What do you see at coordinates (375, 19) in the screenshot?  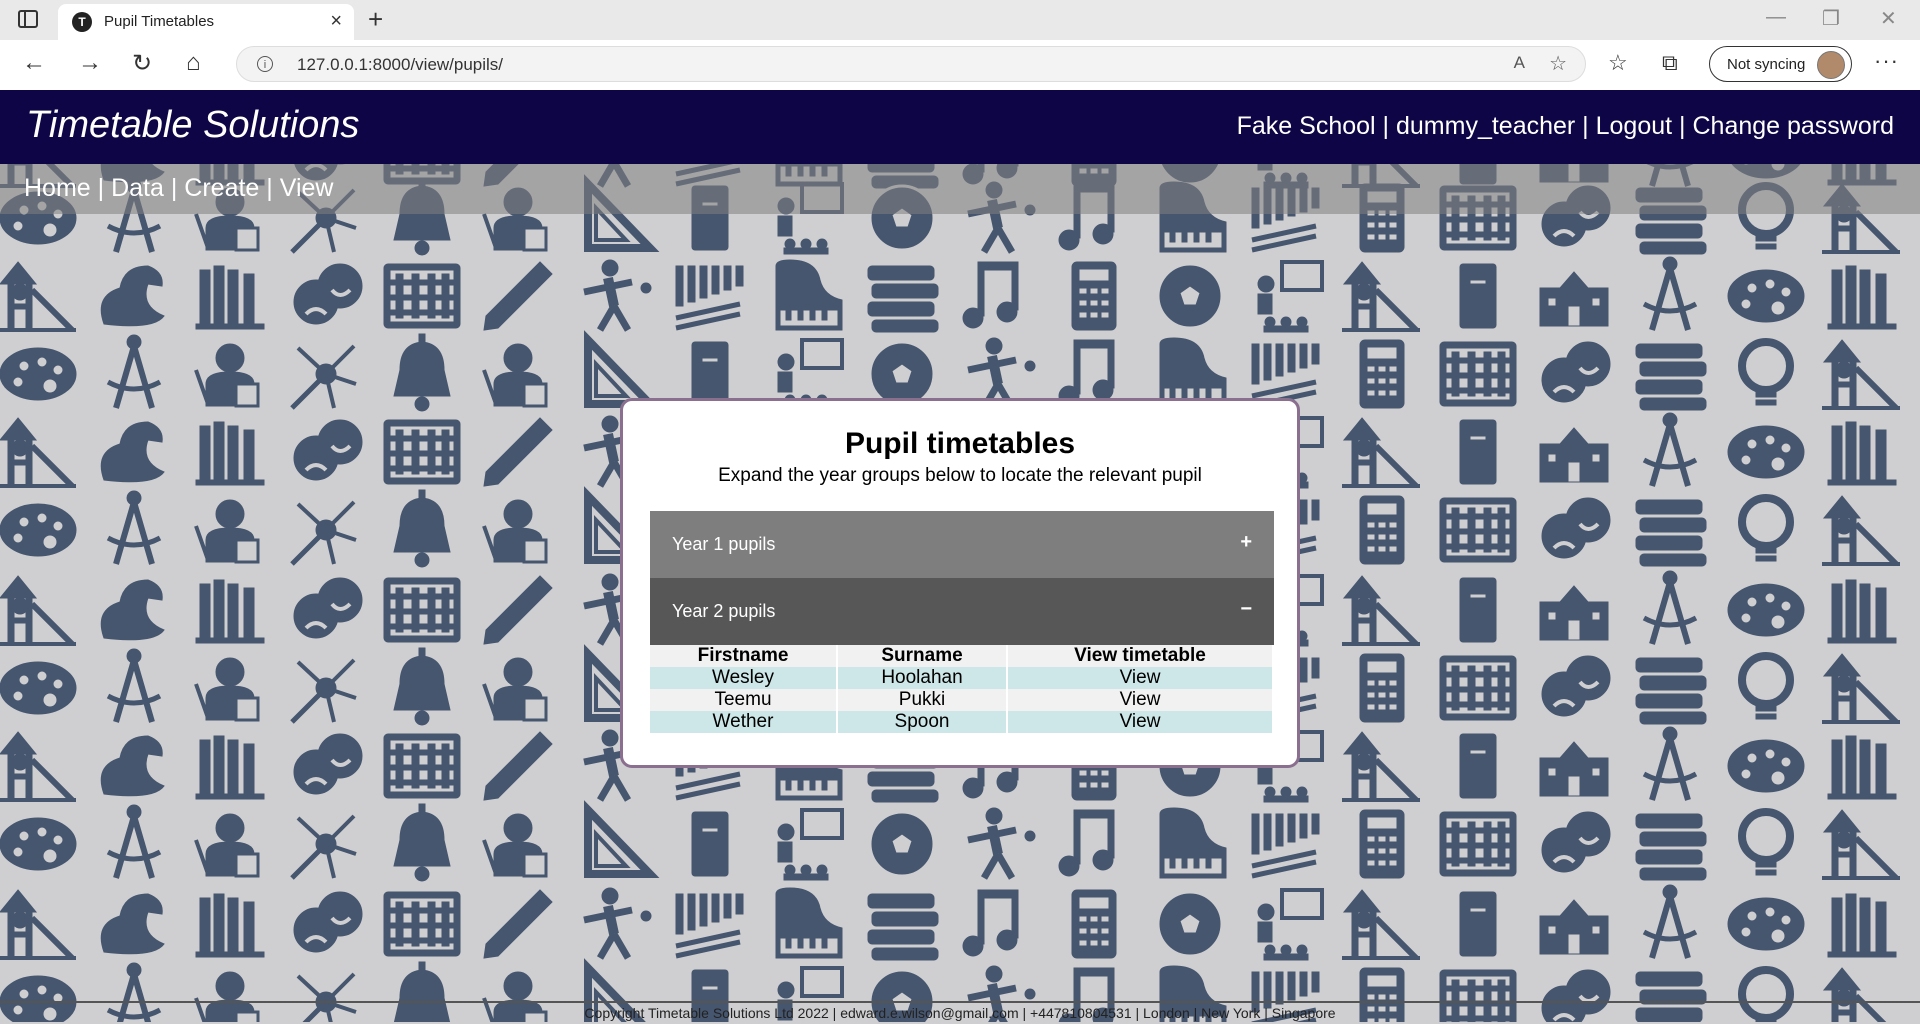 I see `new-tab-icon: +` at bounding box center [375, 19].